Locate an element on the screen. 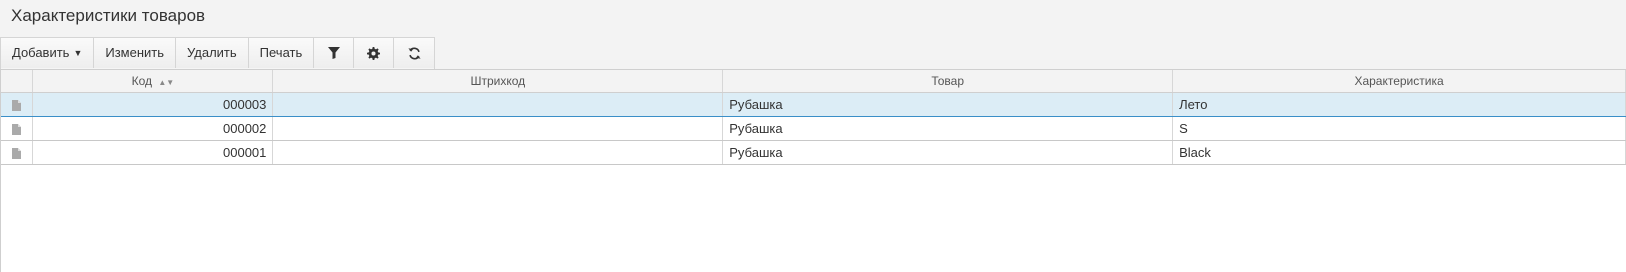 This screenshot has width=1626, height=272. delete-button: Удалить is located at coordinates (212, 53).